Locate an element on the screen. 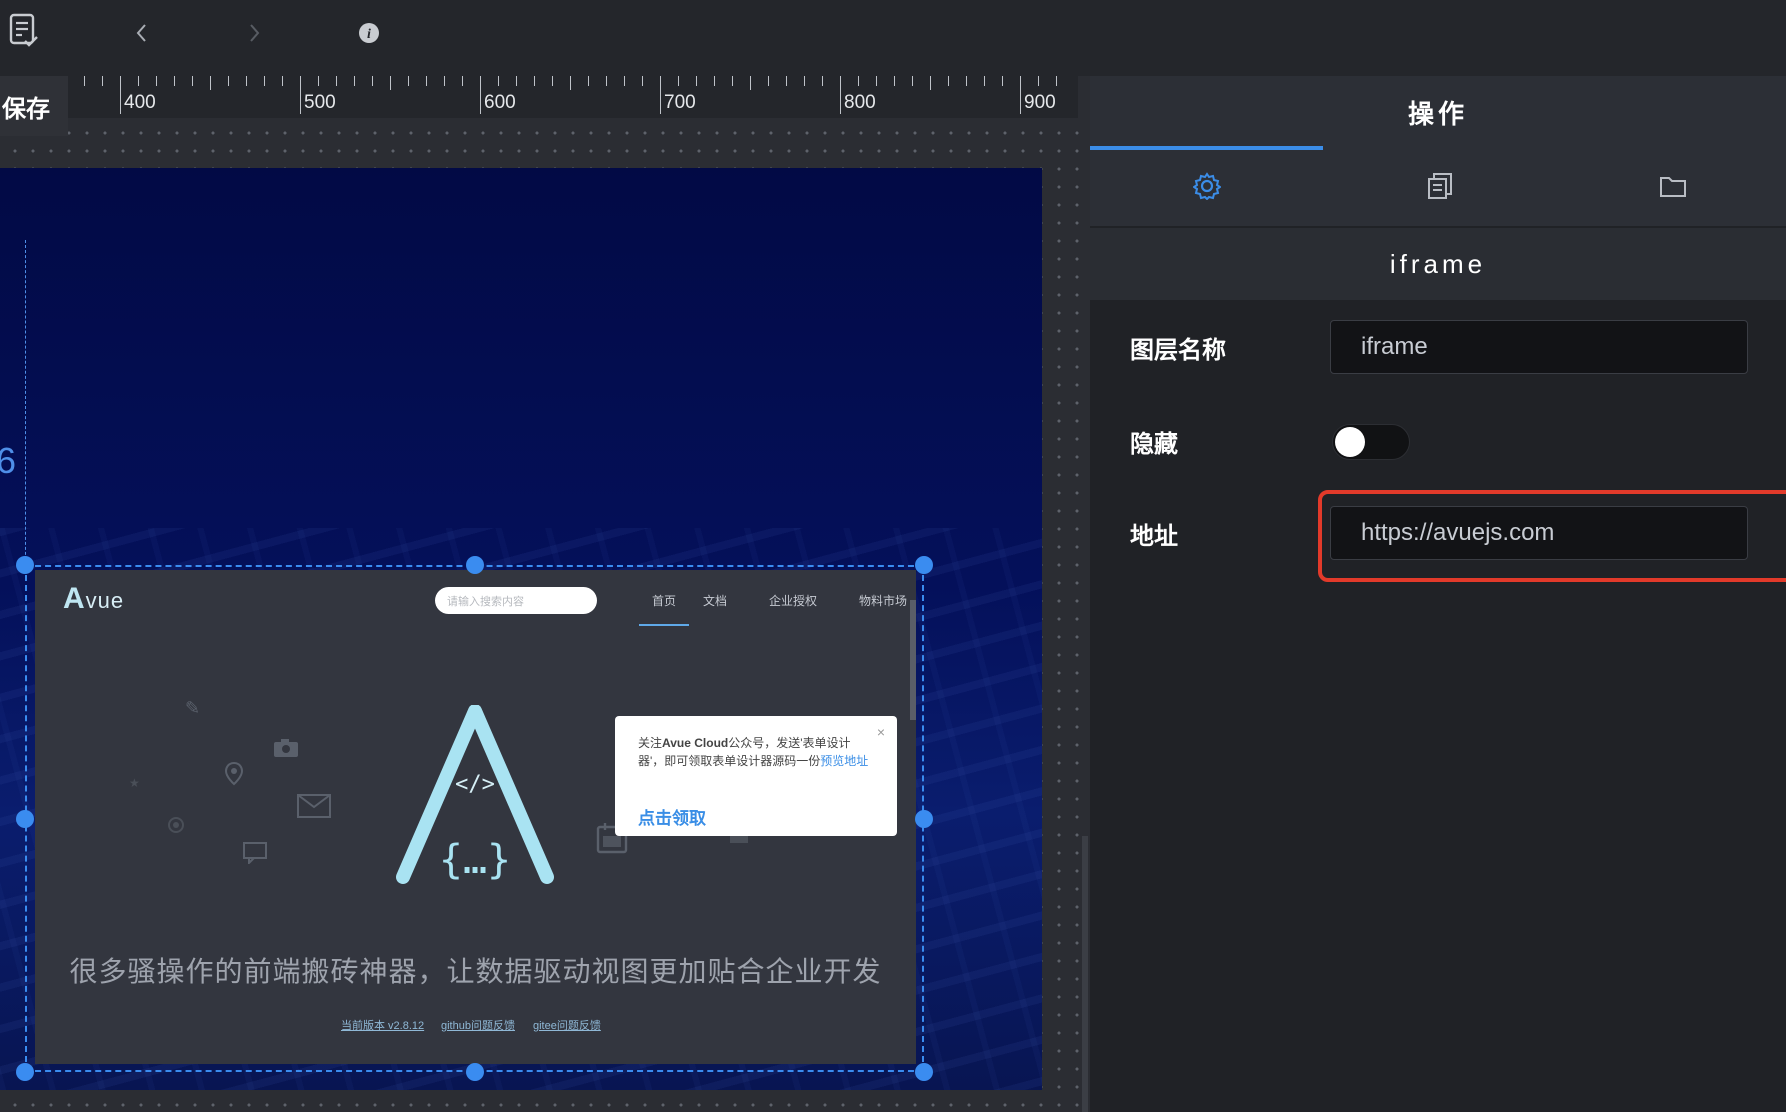 The image size is (1786, 1112). save-button: 保存 is located at coordinates (34, 106).